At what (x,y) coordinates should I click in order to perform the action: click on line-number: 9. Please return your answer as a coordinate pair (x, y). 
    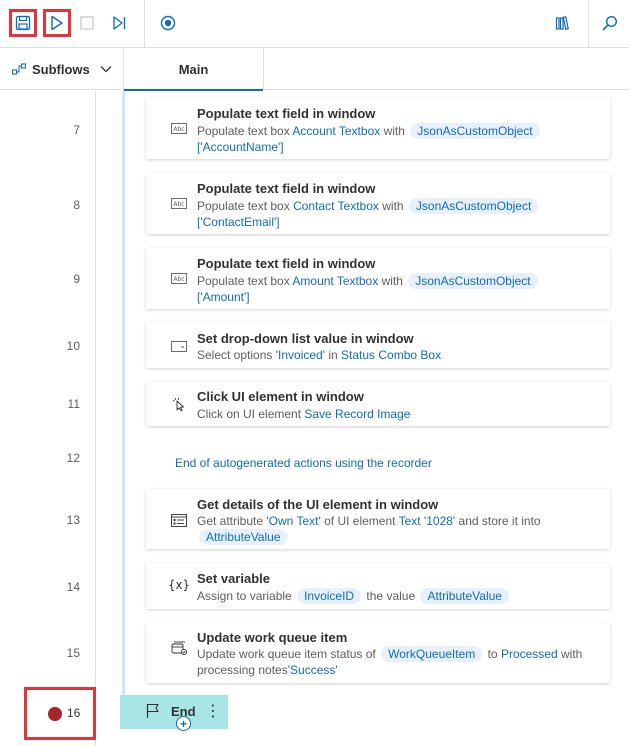
    Looking at the image, I should click on (76, 279).